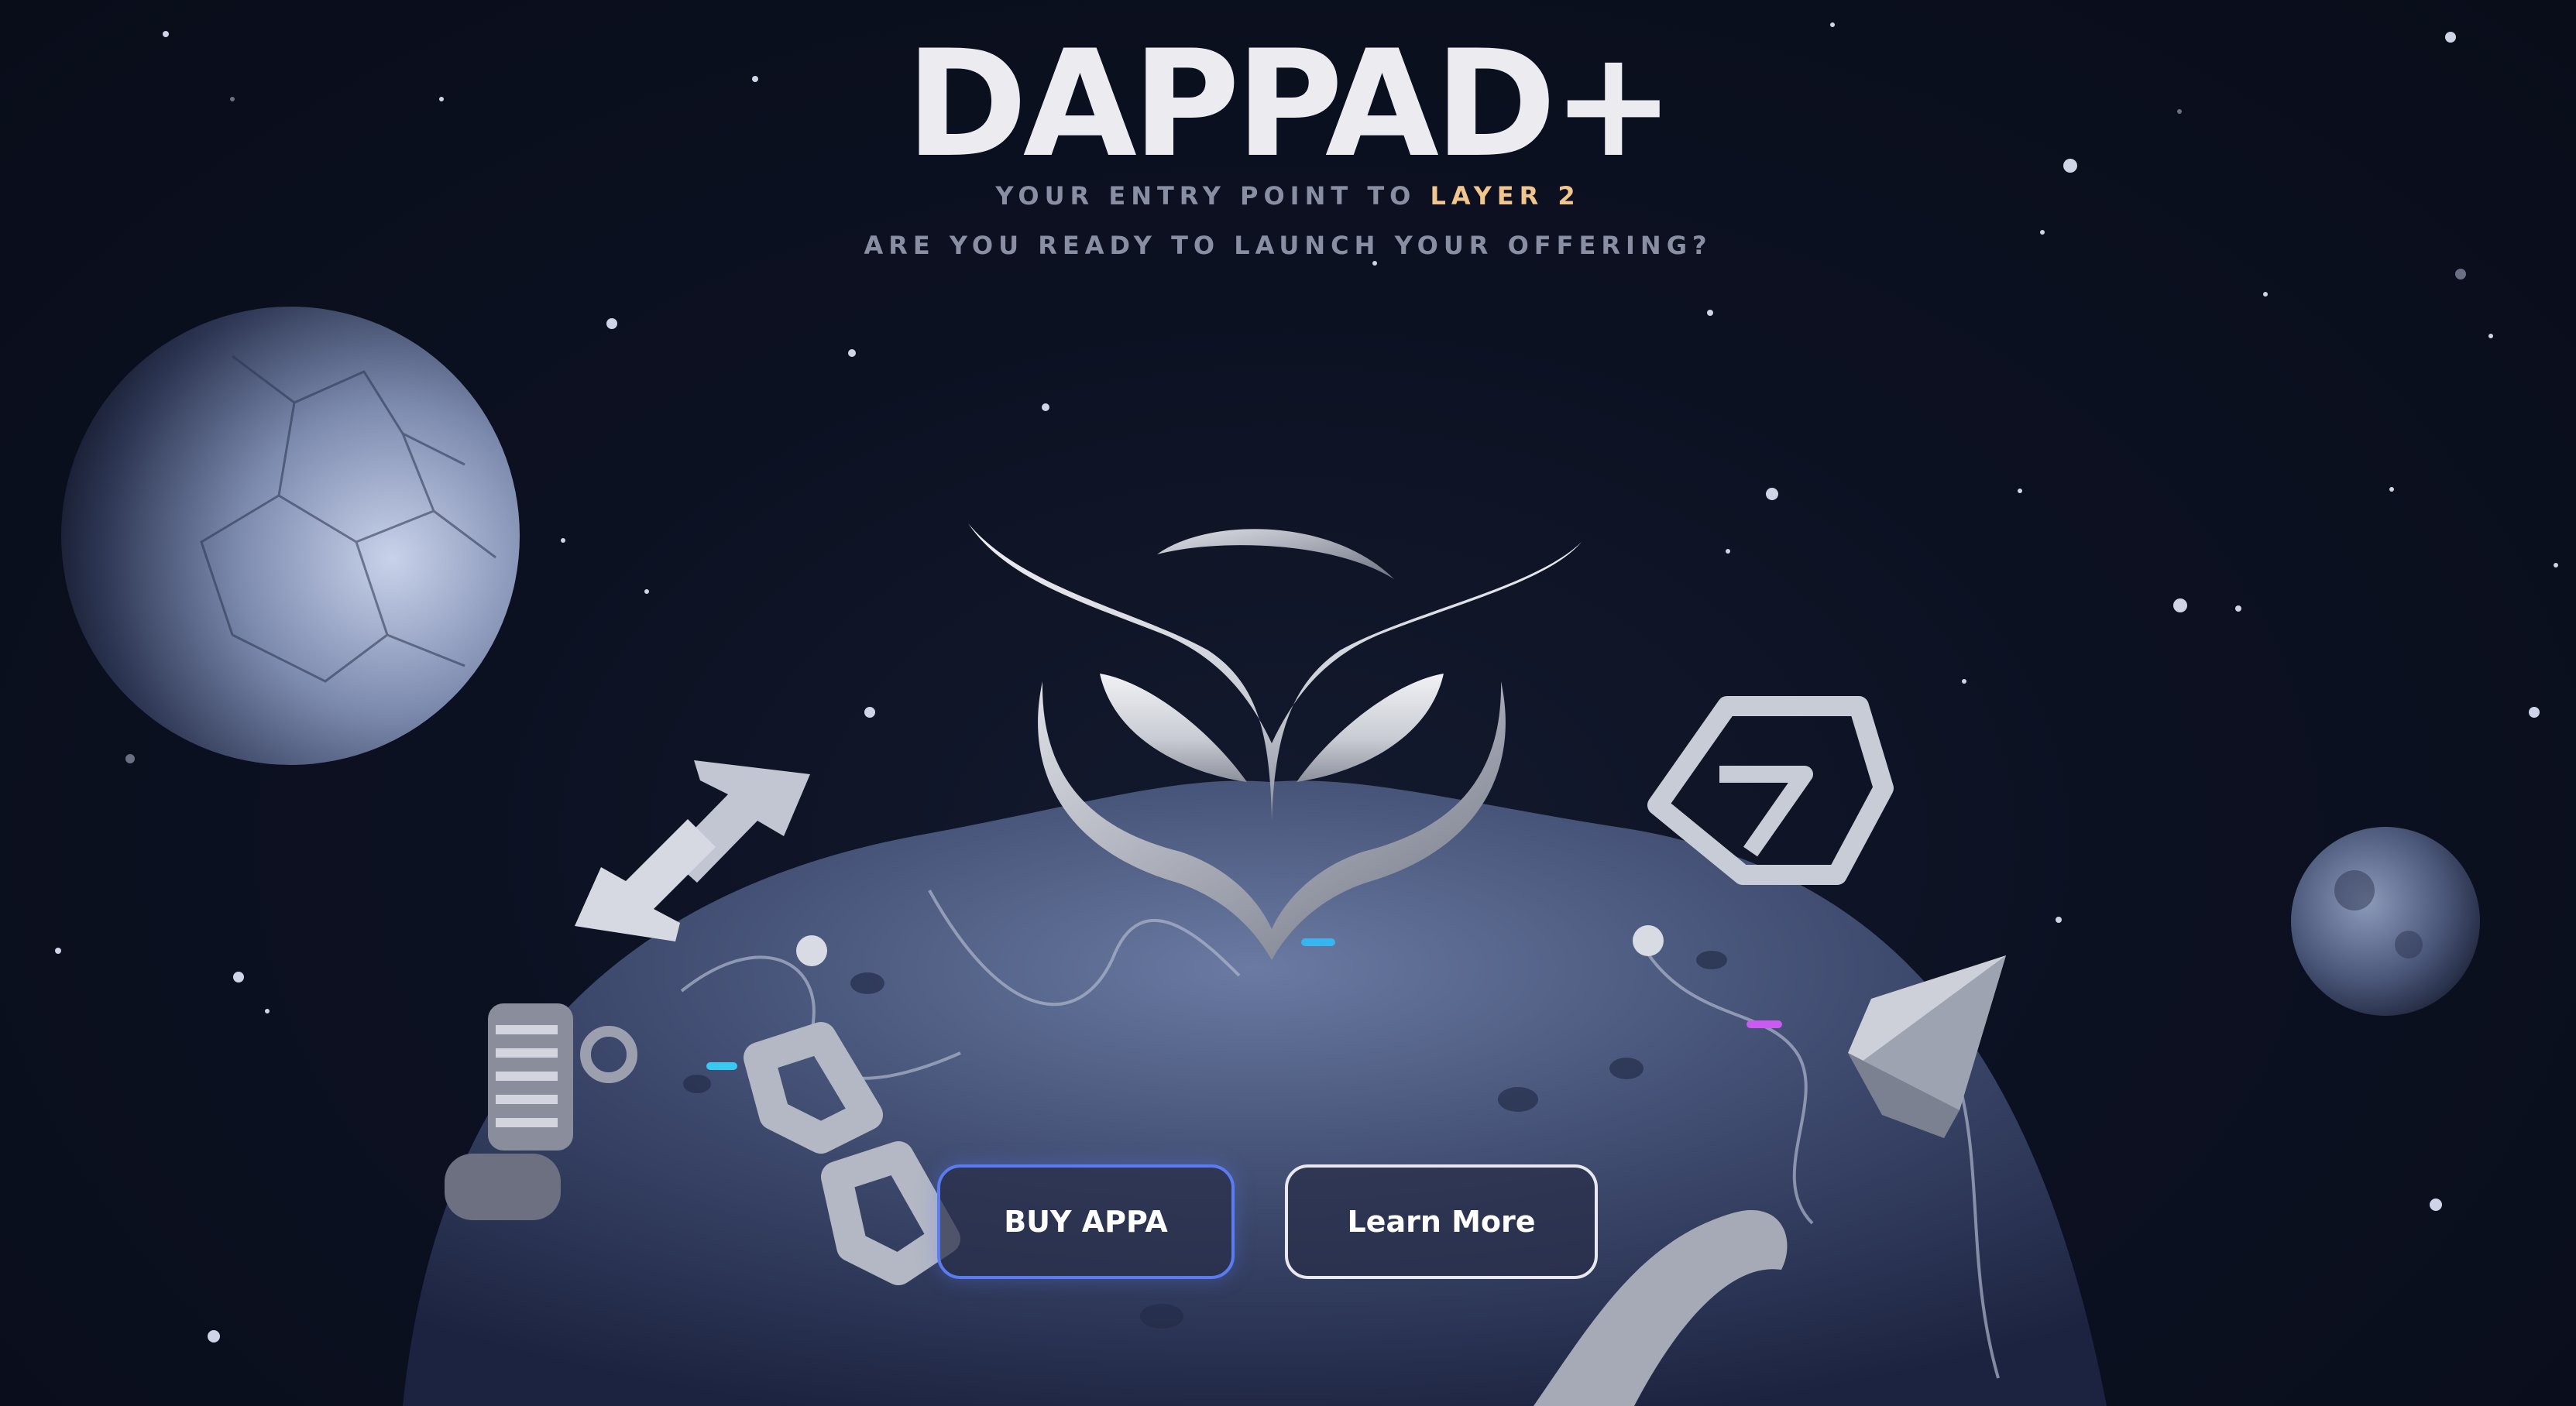 The height and width of the screenshot is (1406, 2576). What do you see at coordinates (290, 536) in the screenshot?
I see `moon-icon` at bounding box center [290, 536].